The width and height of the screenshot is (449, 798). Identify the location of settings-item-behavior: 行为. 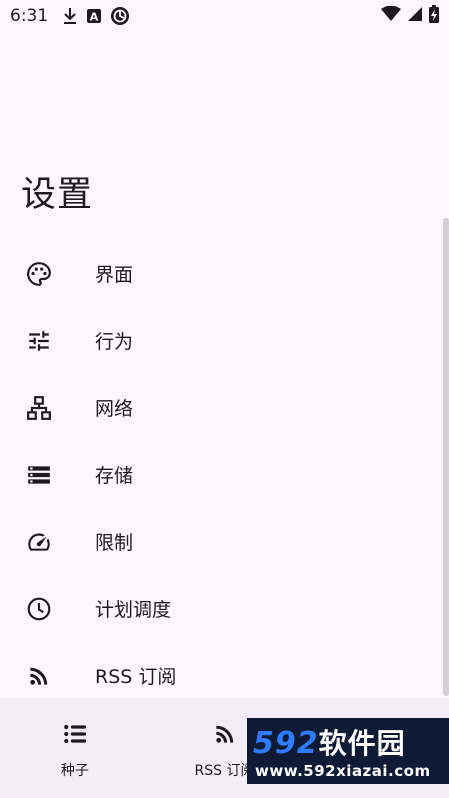
(224, 340).